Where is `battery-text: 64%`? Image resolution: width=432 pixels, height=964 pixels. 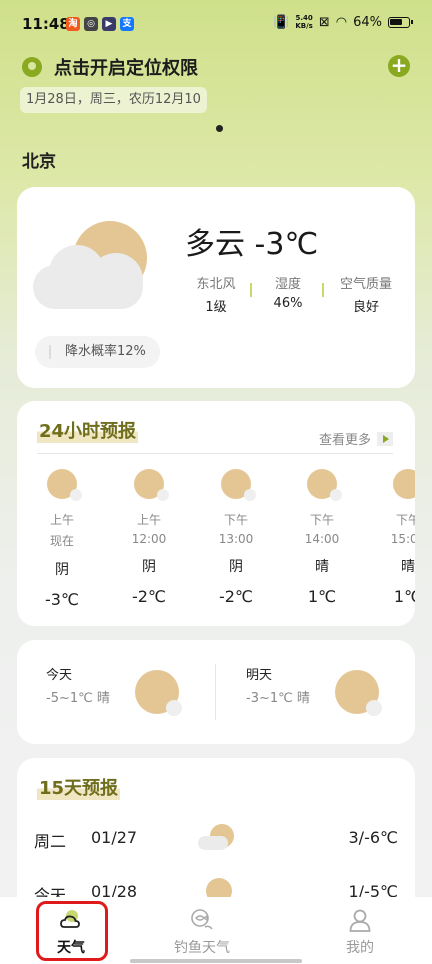 battery-text: 64% is located at coordinates (367, 22).